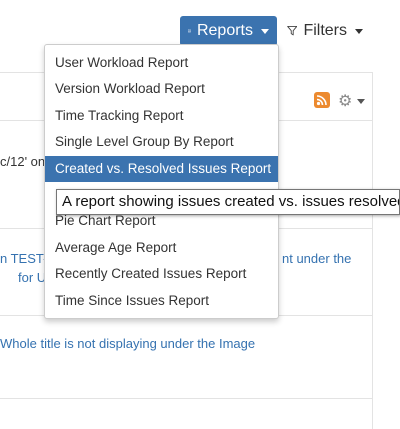 The image size is (400, 429). Describe the element at coordinates (292, 30) in the screenshot. I see `filter-icon` at that location.